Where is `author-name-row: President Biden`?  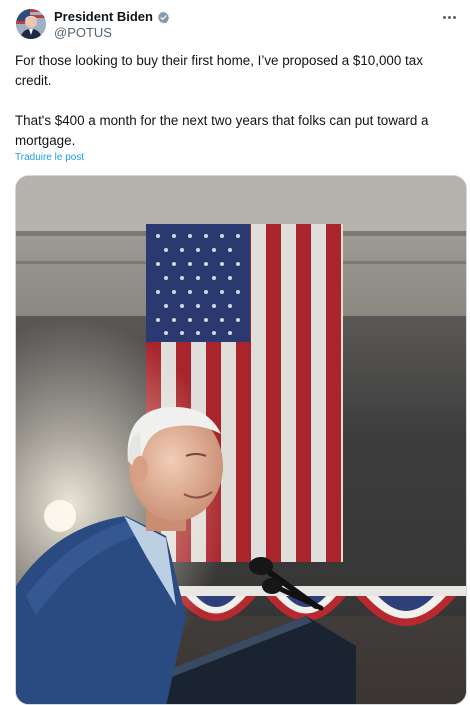
author-name-row: President Biden is located at coordinates (112, 17).